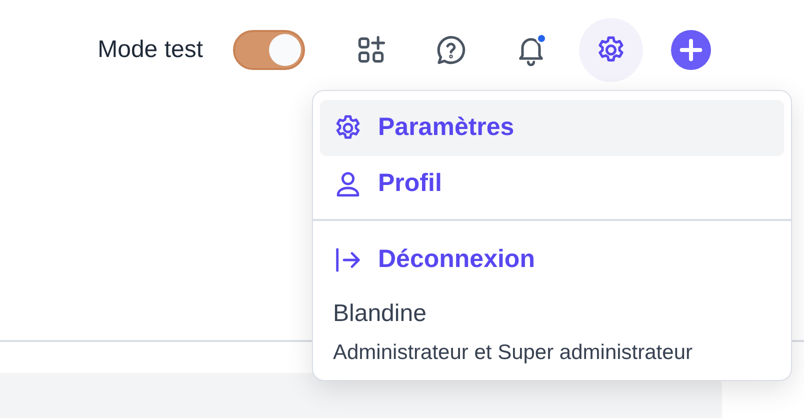  I want to click on notification-dot, so click(541, 38).